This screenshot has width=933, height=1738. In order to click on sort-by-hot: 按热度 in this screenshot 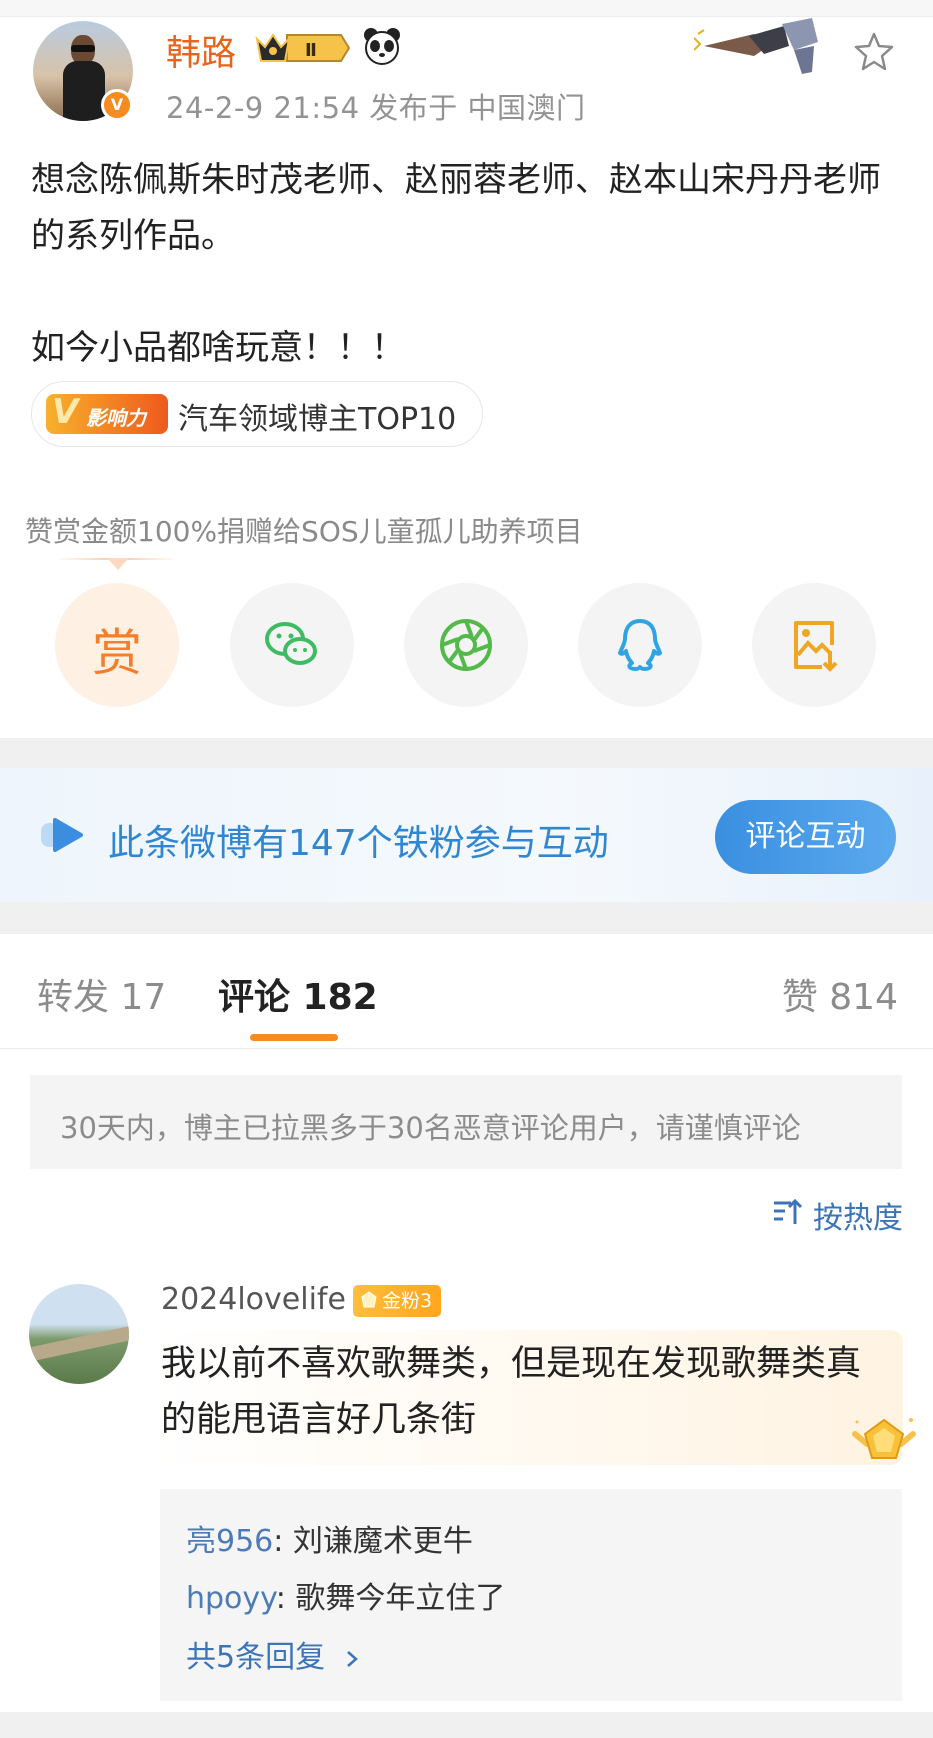, I will do `click(858, 1215)`.